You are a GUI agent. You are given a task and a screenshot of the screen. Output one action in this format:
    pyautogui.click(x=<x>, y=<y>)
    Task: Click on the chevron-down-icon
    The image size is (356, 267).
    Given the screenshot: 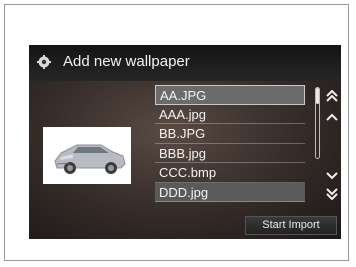 What is the action you would take?
    pyautogui.click(x=332, y=176)
    